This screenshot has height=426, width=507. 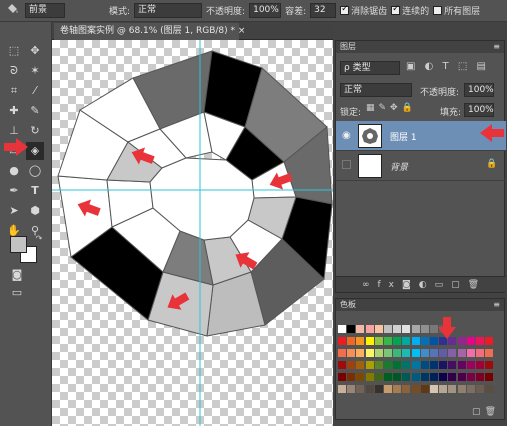 What do you see at coordinates (323, 10) in the screenshot?
I see `tolerance-input: 32` at bounding box center [323, 10].